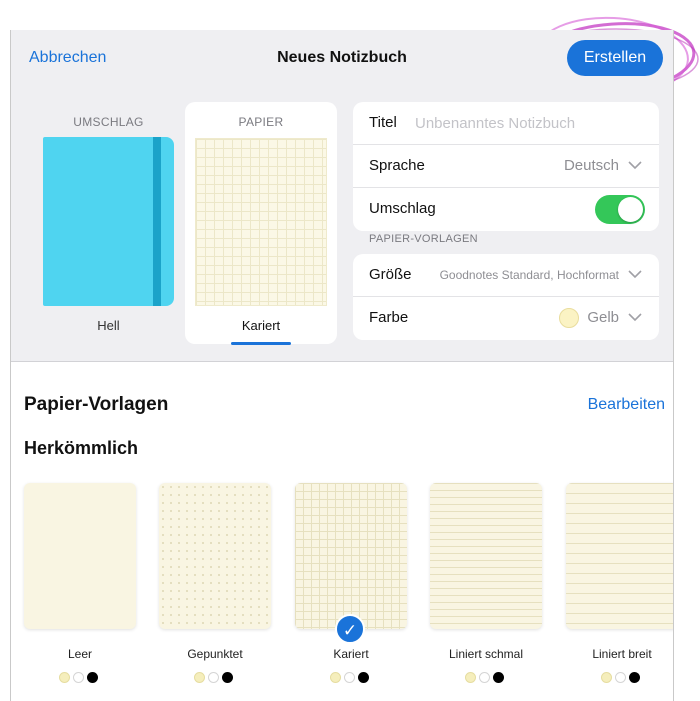 The image size is (700, 701). What do you see at coordinates (108, 221) in the screenshot?
I see `cover-preview` at bounding box center [108, 221].